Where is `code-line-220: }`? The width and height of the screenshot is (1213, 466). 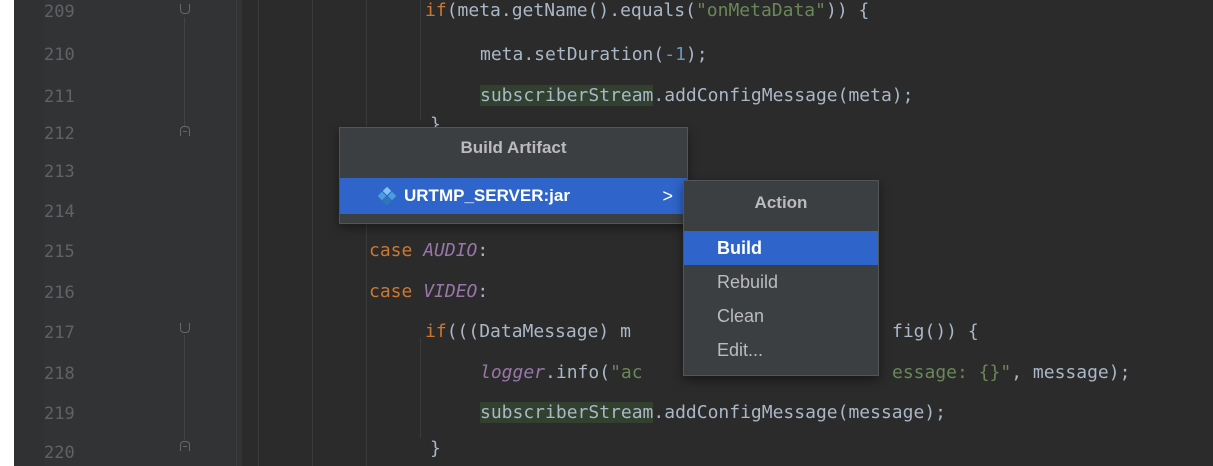
code-line-220: } is located at coordinates (435, 449).